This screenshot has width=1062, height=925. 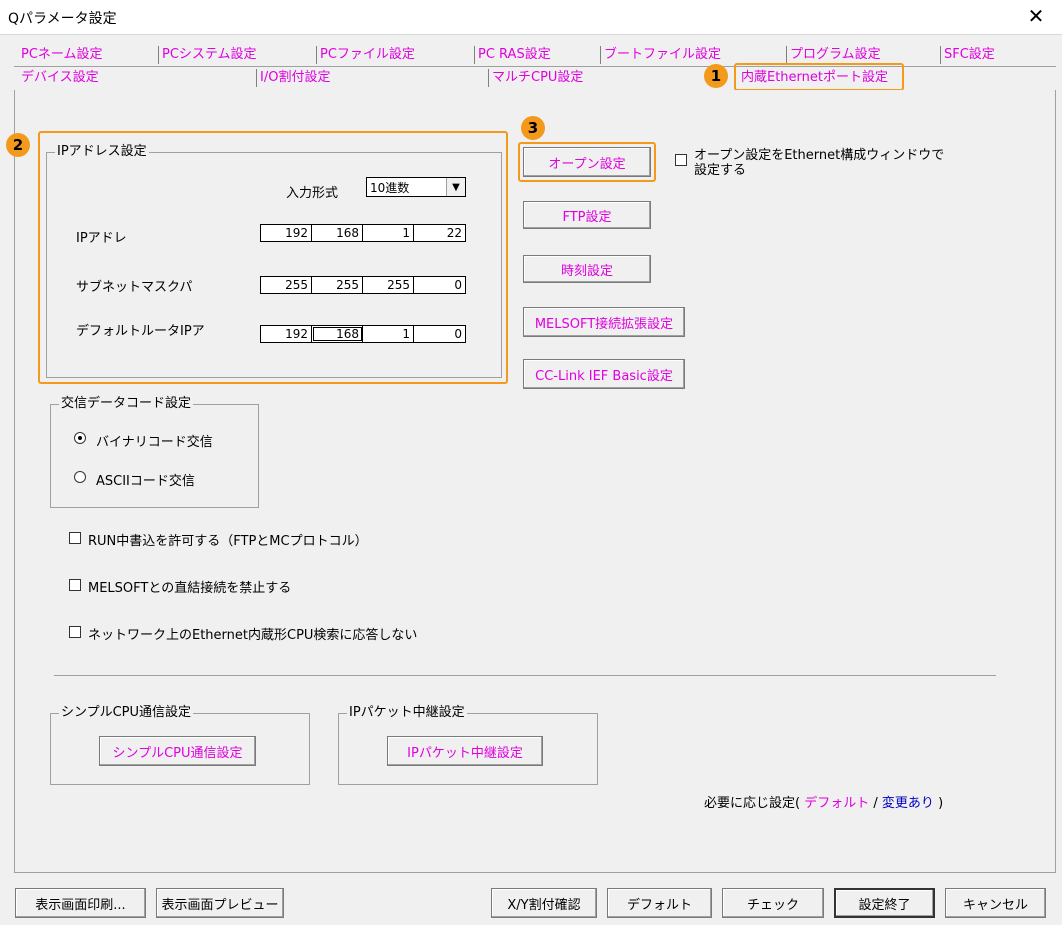 What do you see at coordinates (228, 541) in the screenshot?
I see `run-write-label: RUN中書込を許可する（FTPとMCプロトコル）` at bounding box center [228, 541].